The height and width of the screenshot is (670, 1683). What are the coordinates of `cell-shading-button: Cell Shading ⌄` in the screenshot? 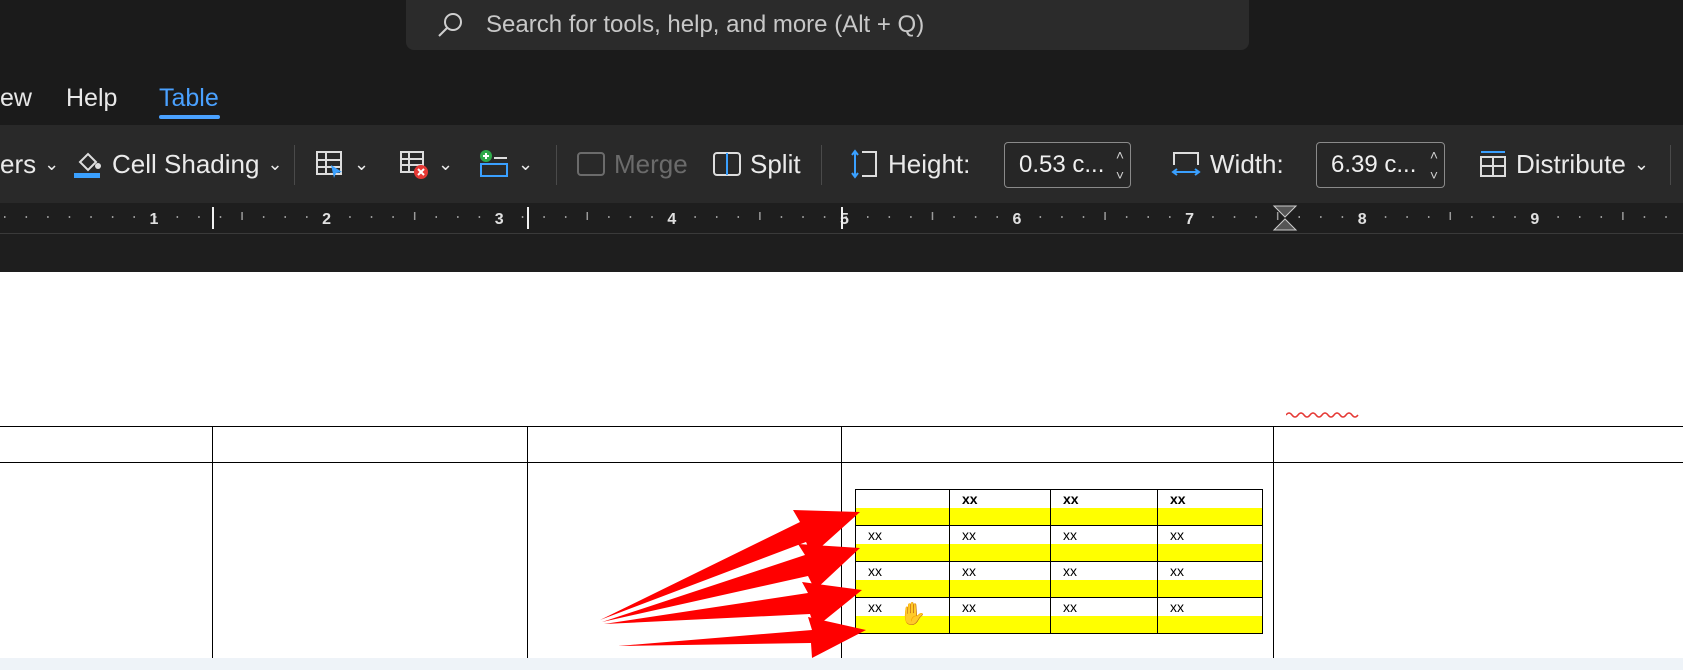 It's located at (177, 164).